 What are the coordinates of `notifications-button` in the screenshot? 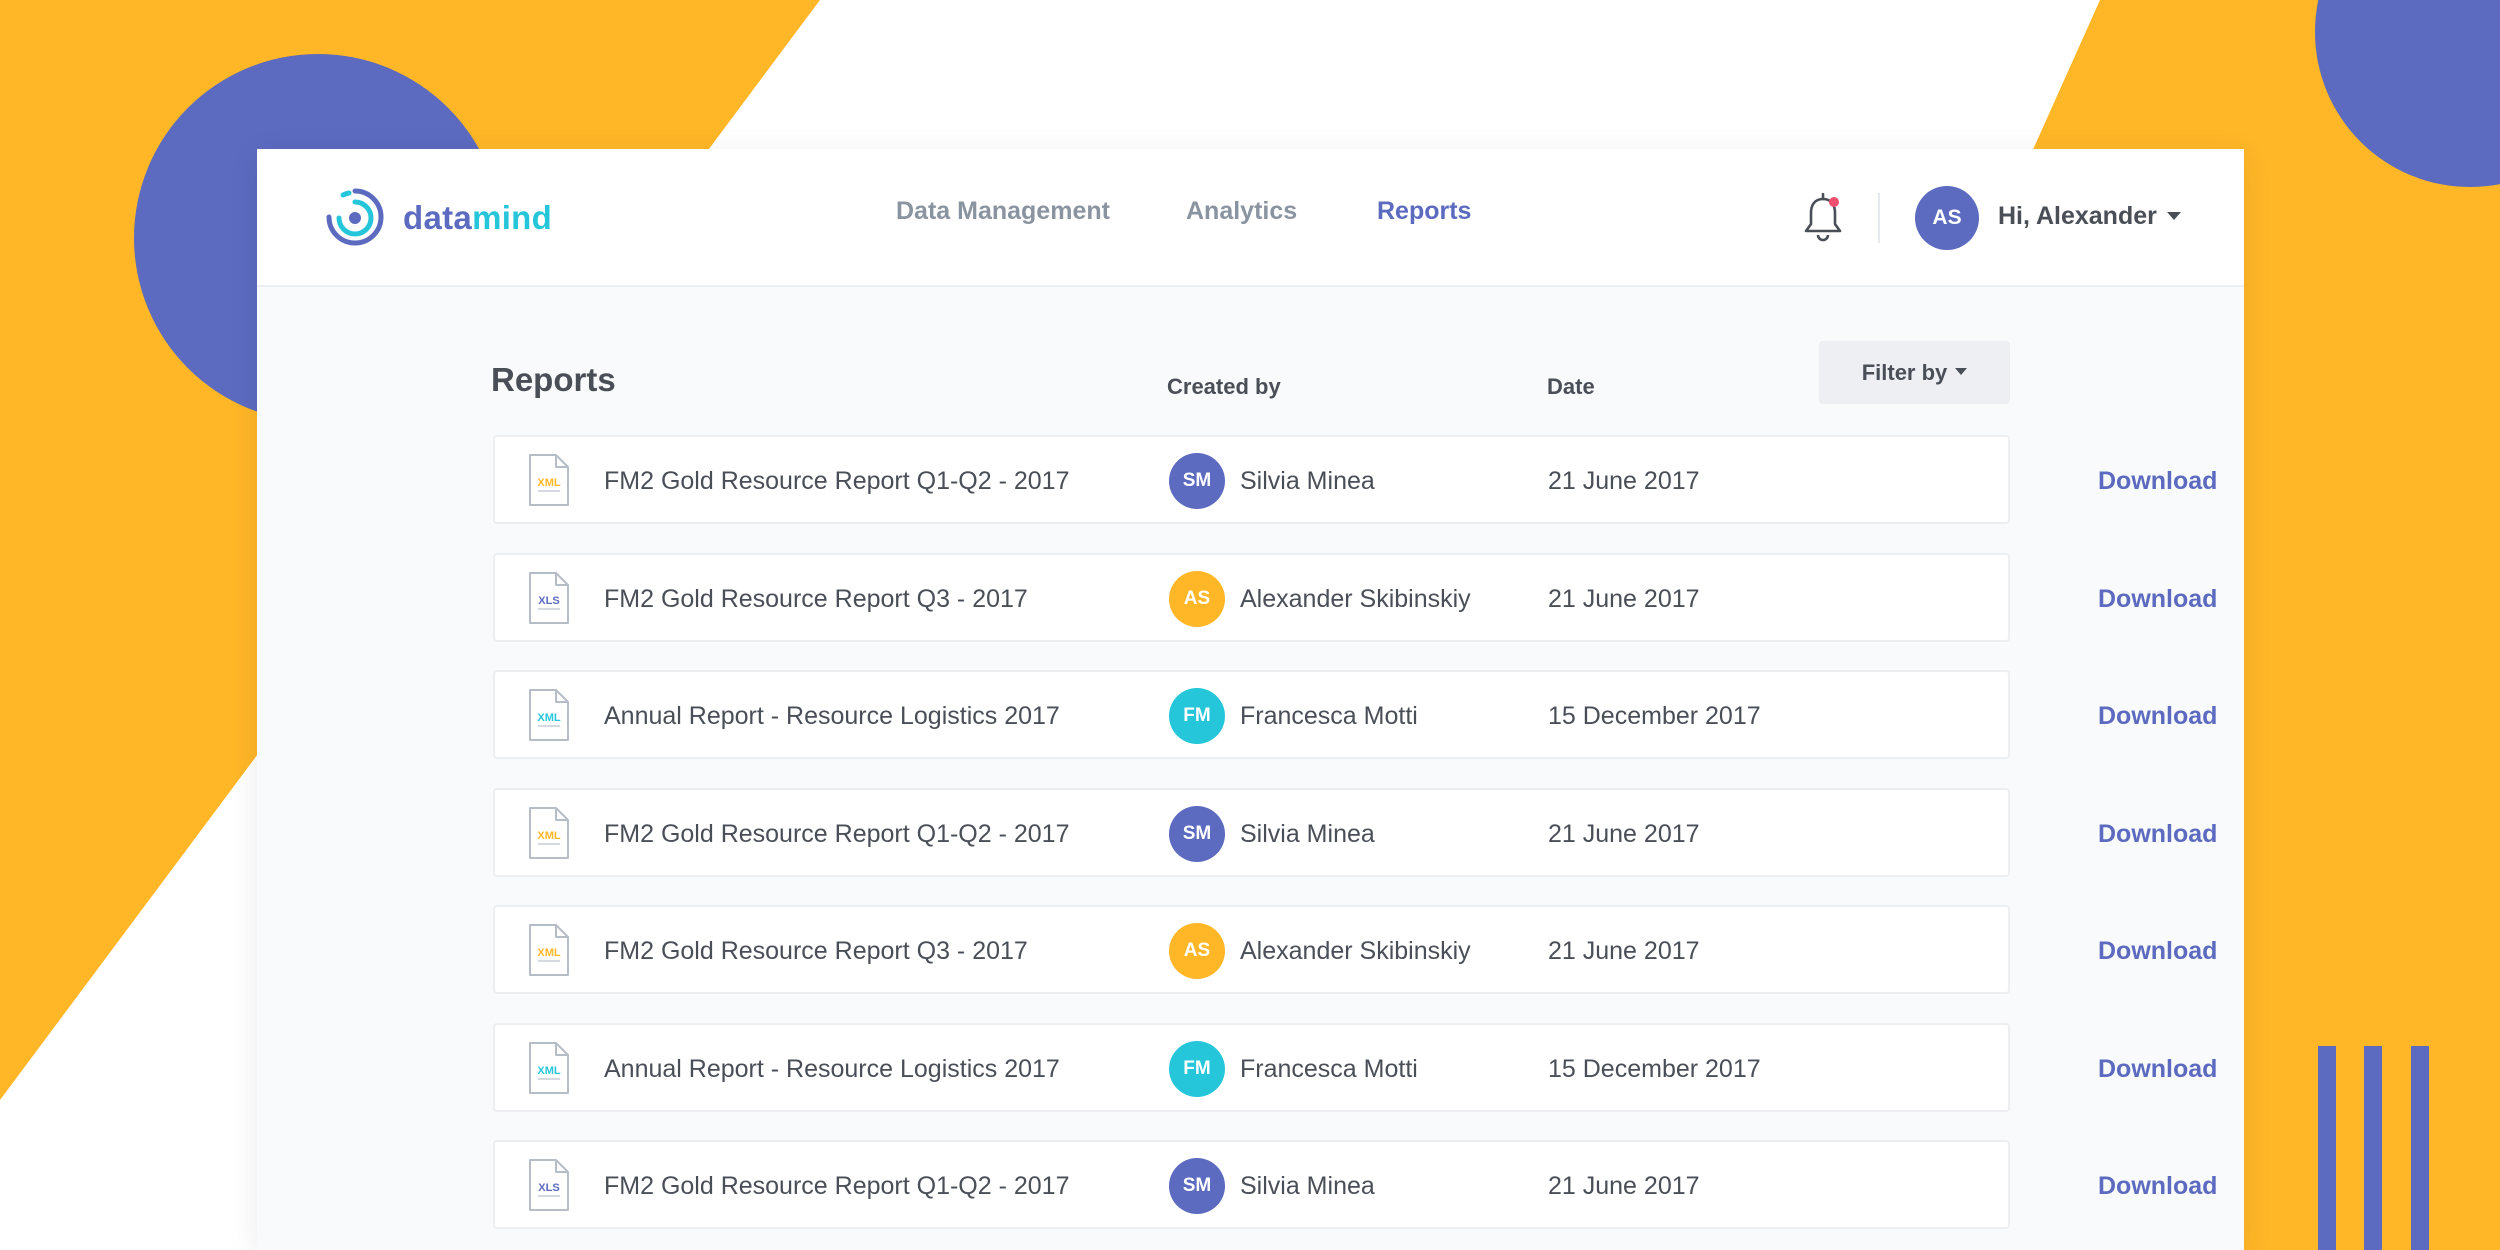 It's located at (1823, 217).